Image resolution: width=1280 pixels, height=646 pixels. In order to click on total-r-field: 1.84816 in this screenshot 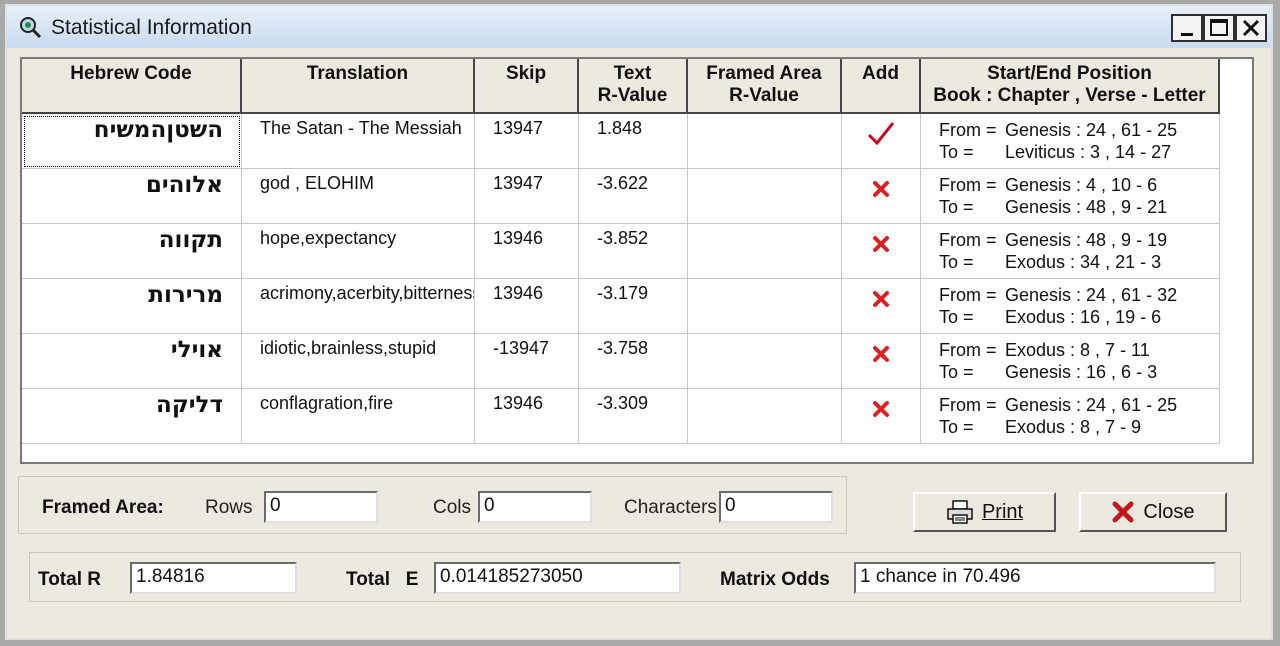, I will do `click(213, 578)`.